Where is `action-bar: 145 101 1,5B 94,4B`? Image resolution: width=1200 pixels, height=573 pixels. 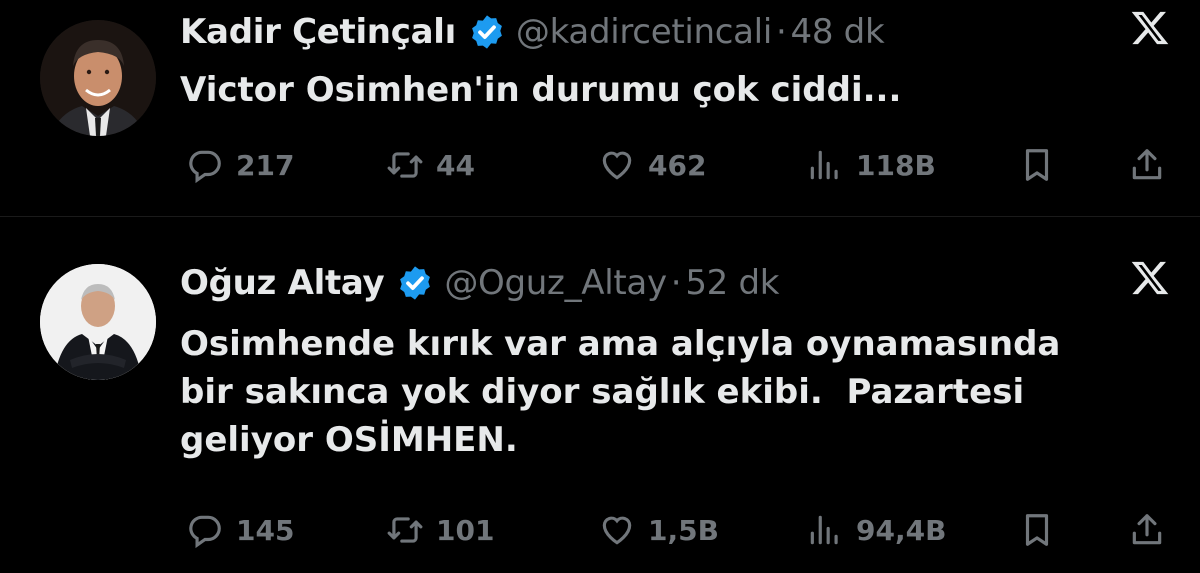 action-bar: 145 101 1,5B 94,4B is located at coordinates (675, 530).